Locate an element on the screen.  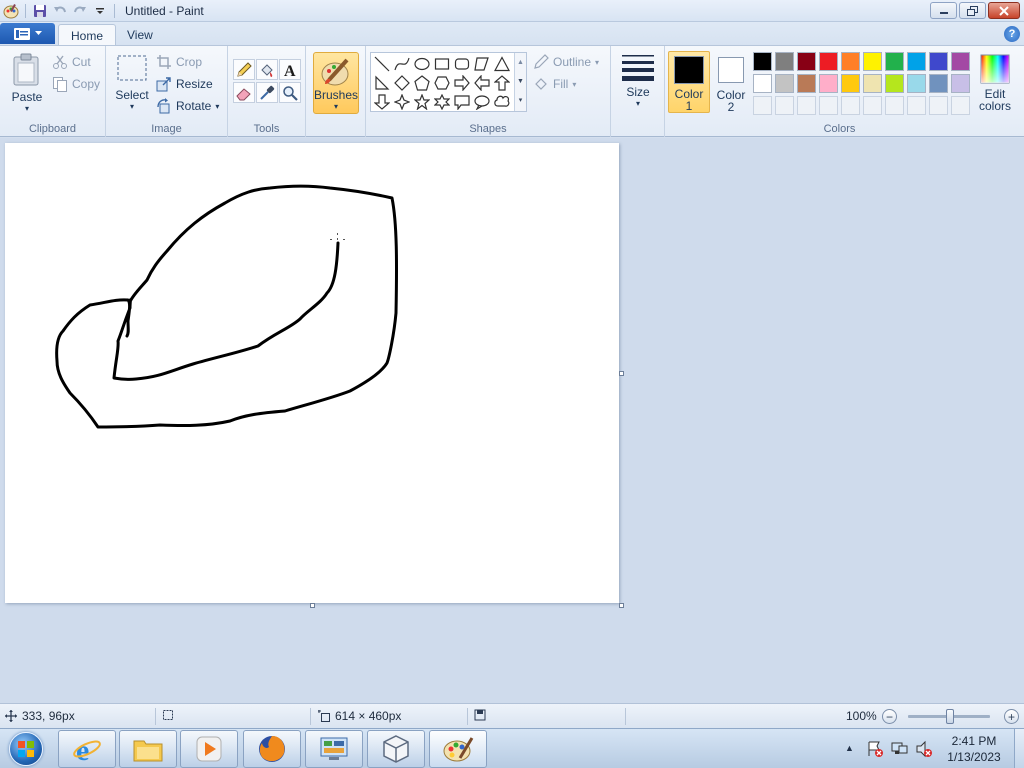
zoom-in-button: + is located at coordinates (1011, 716).